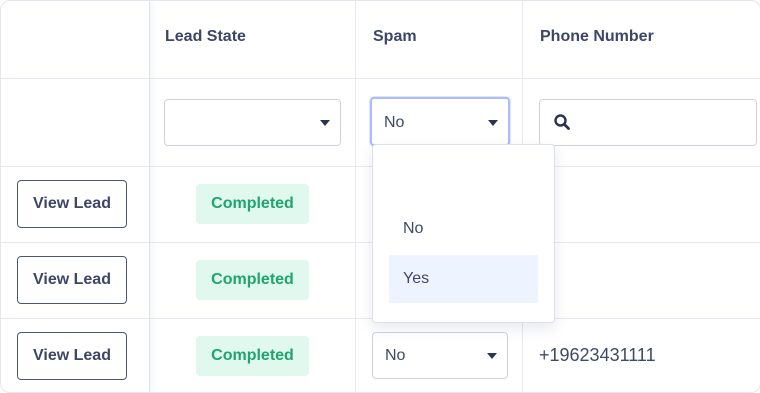  Describe the element at coordinates (440, 355) in the screenshot. I see `spam-select: No` at that location.